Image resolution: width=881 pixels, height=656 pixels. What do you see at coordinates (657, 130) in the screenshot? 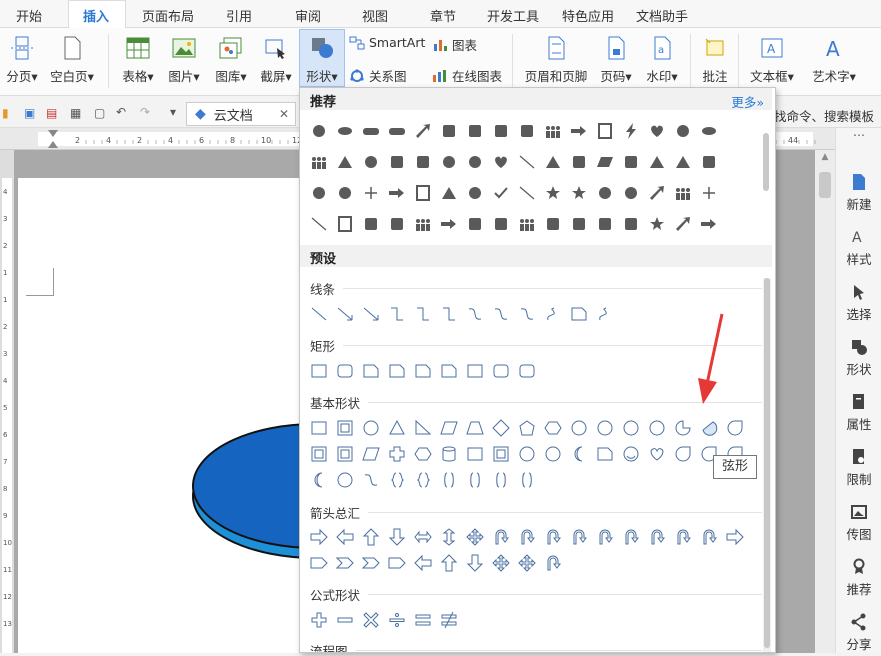
I see `recommended-shape-heart-icon` at bounding box center [657, 130].